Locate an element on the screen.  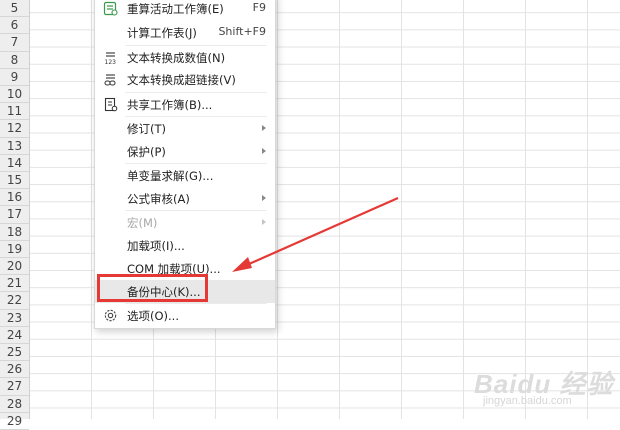
menu-item-formula-auditing: 公式审核(A) is located at coordinates (185, 198).